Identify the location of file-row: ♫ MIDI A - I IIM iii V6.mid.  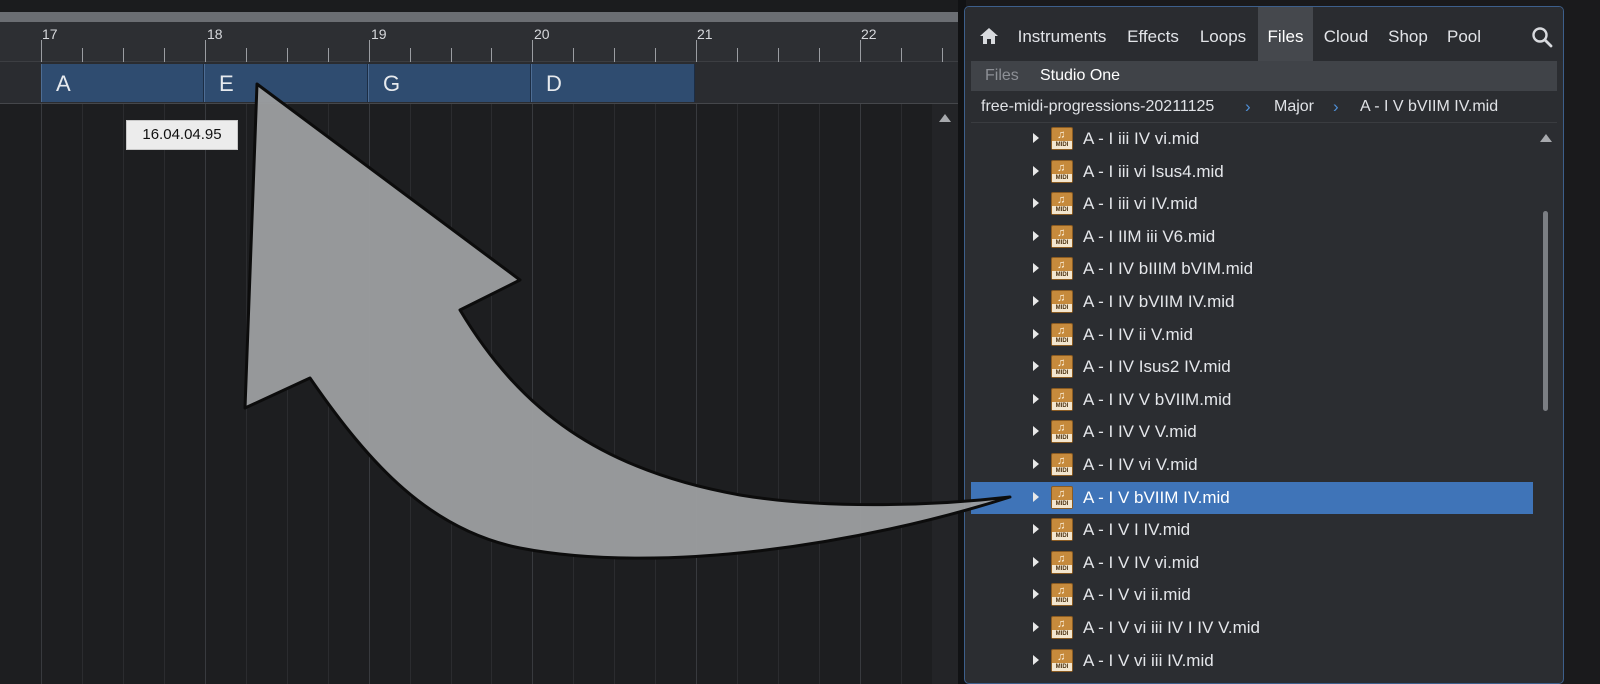
(1252, 237).